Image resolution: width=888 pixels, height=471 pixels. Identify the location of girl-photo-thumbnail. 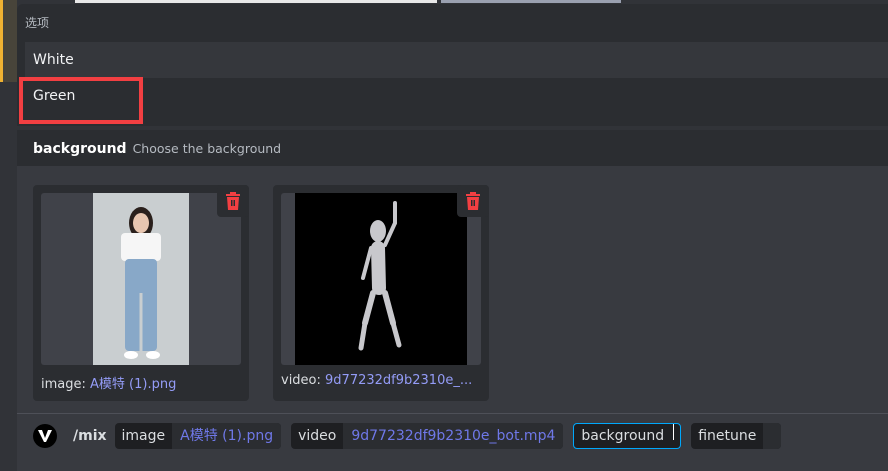
(141, 279).